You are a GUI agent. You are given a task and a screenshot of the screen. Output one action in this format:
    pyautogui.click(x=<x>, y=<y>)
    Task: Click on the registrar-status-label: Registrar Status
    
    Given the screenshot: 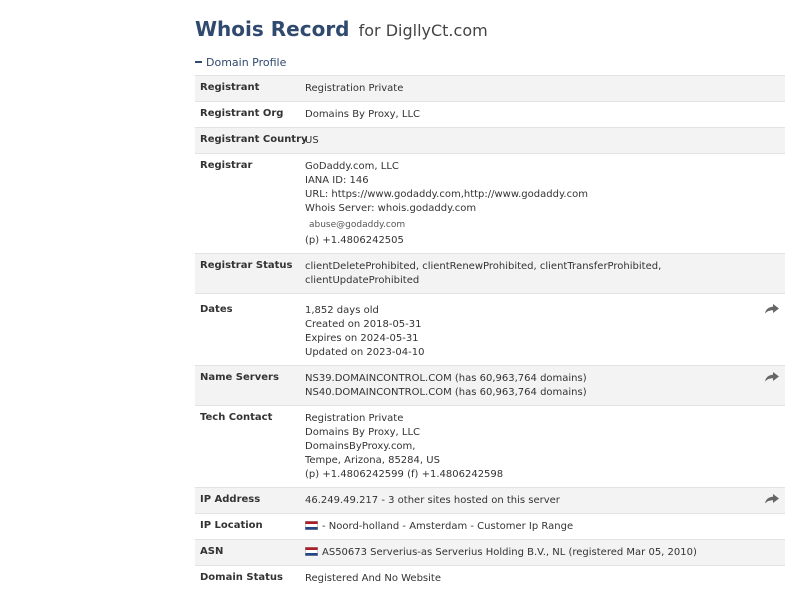 What is the action you would take?
    pyautogui.click(x=246, y=265)
    